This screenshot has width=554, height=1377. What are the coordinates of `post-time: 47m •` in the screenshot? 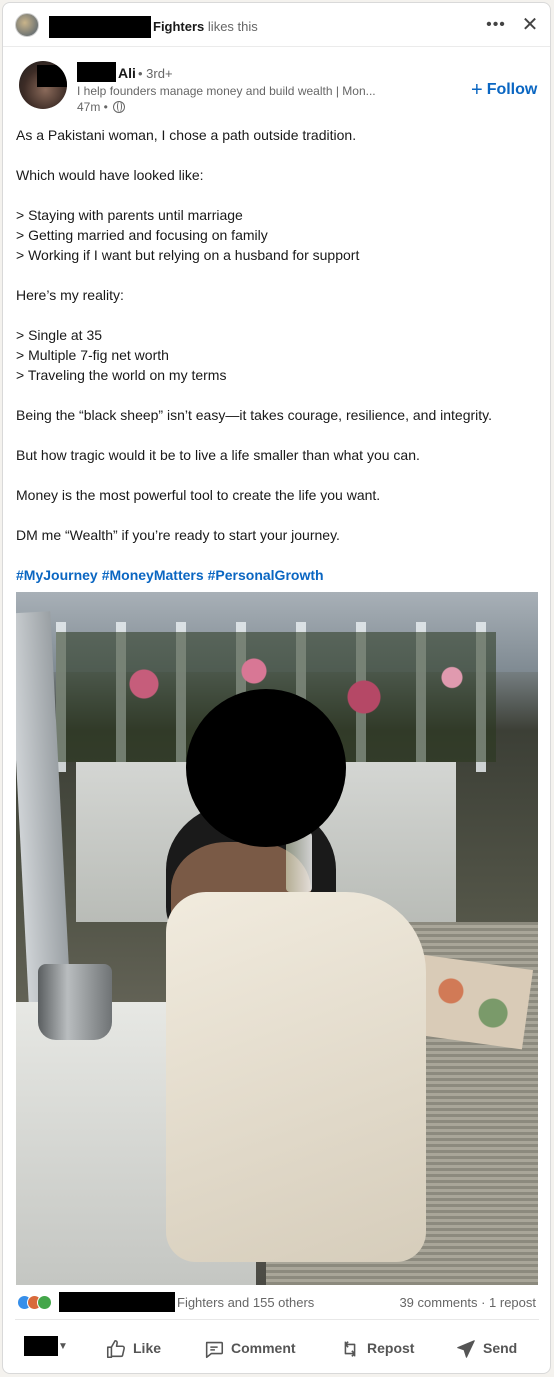 It's located at (92, 107).